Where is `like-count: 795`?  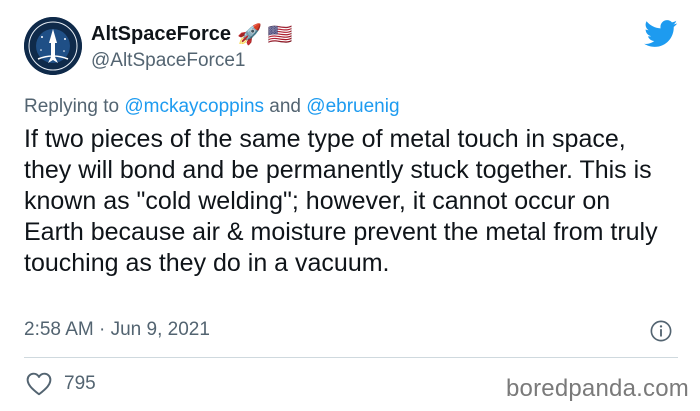
like-count: 795 is located at coordinates (80, 383).